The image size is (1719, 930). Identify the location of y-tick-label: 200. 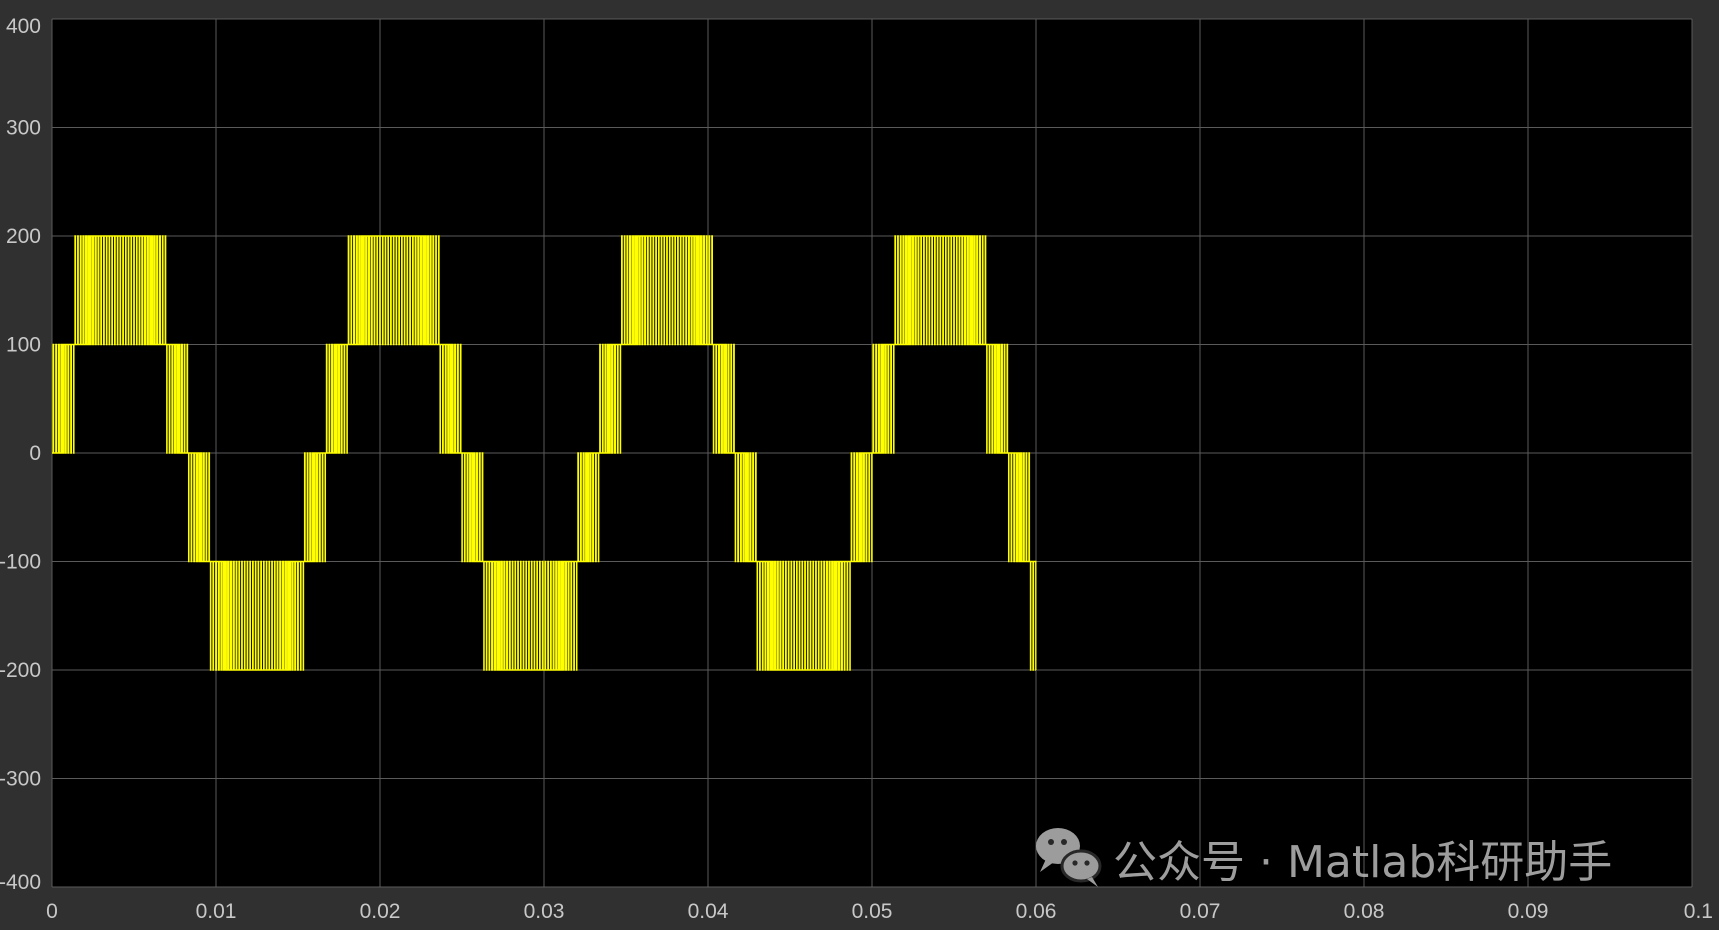
(23, 236).